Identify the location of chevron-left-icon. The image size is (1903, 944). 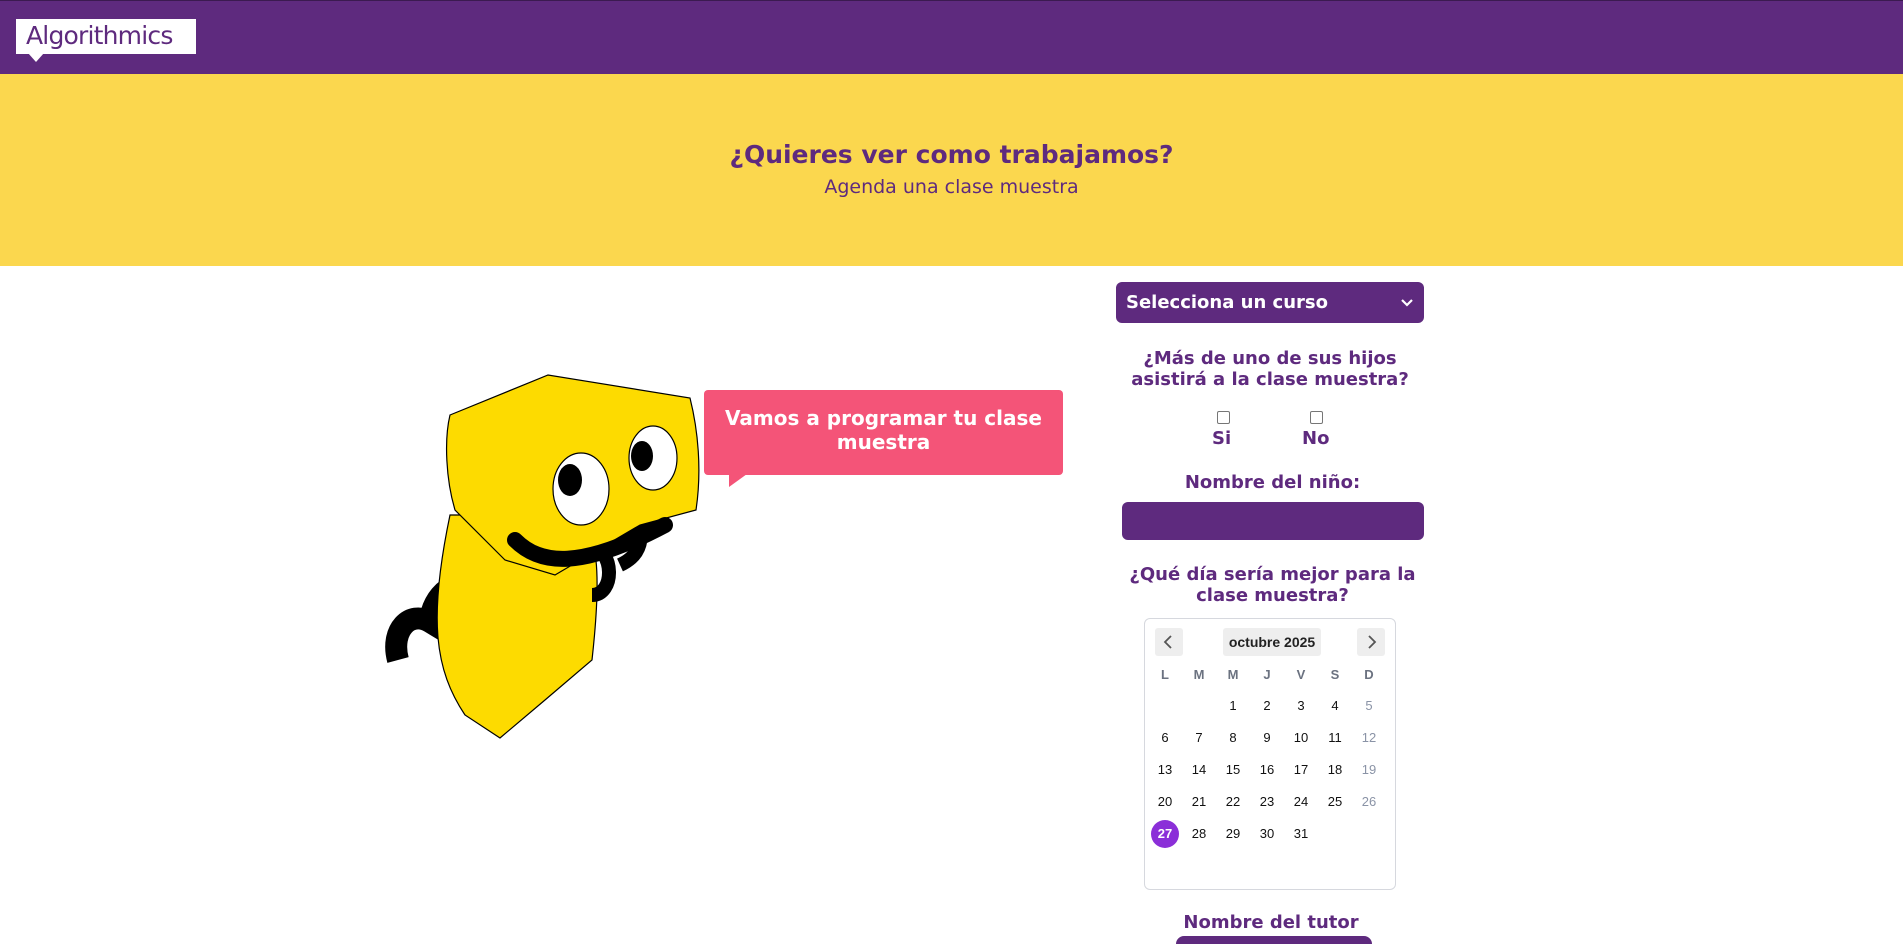
(1167, 642).